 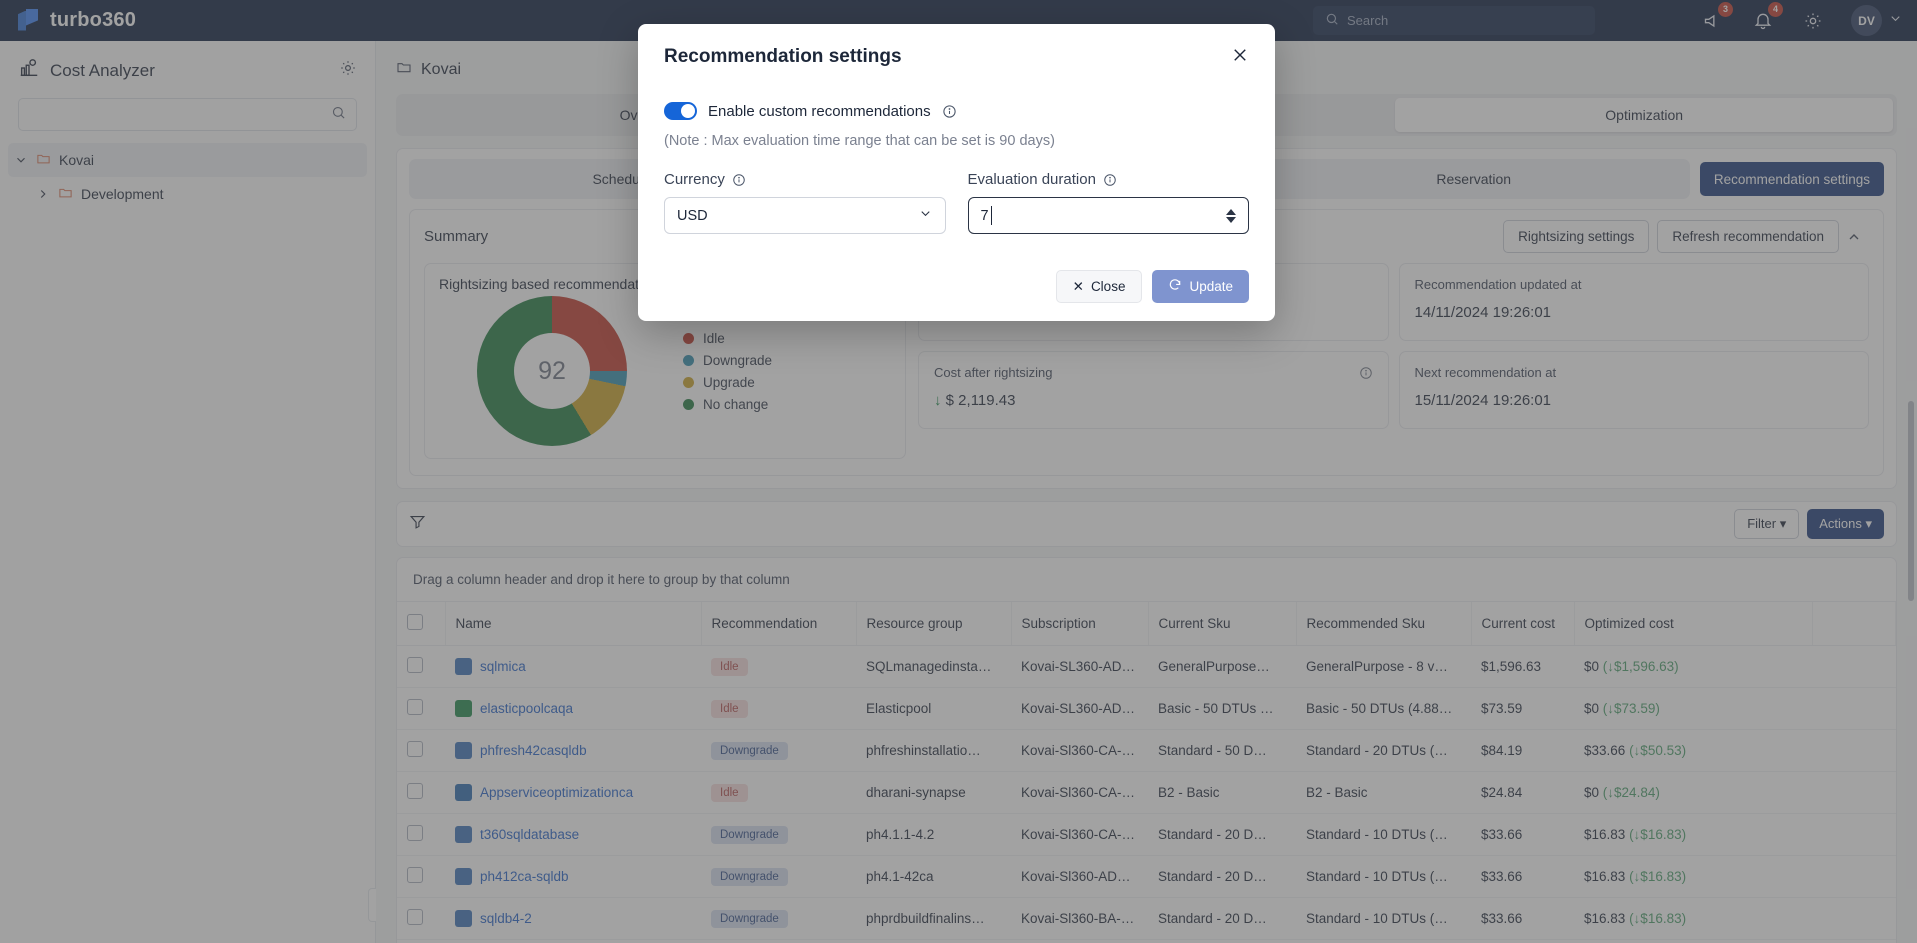 I want to click on enable-custom-recommendations-toggle, so click(x=680, y=111).